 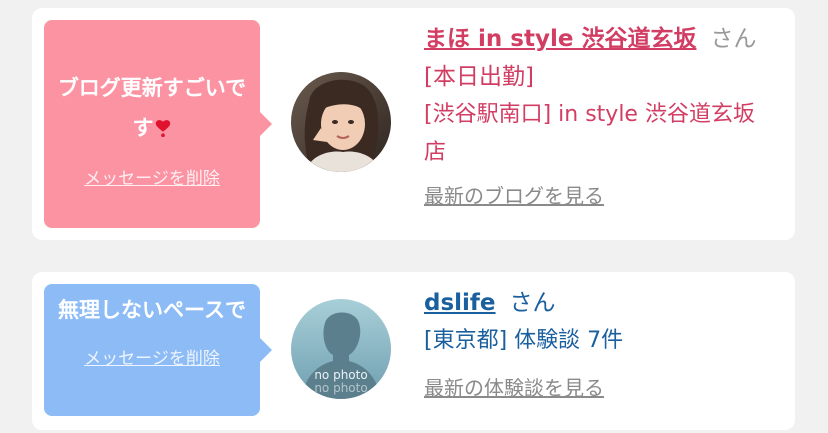 What do you see at coordinates (524, 340) in the screenshot?
I see `experience-detail: [東京都] 体験談 7件` at bounding box center [524, 340].